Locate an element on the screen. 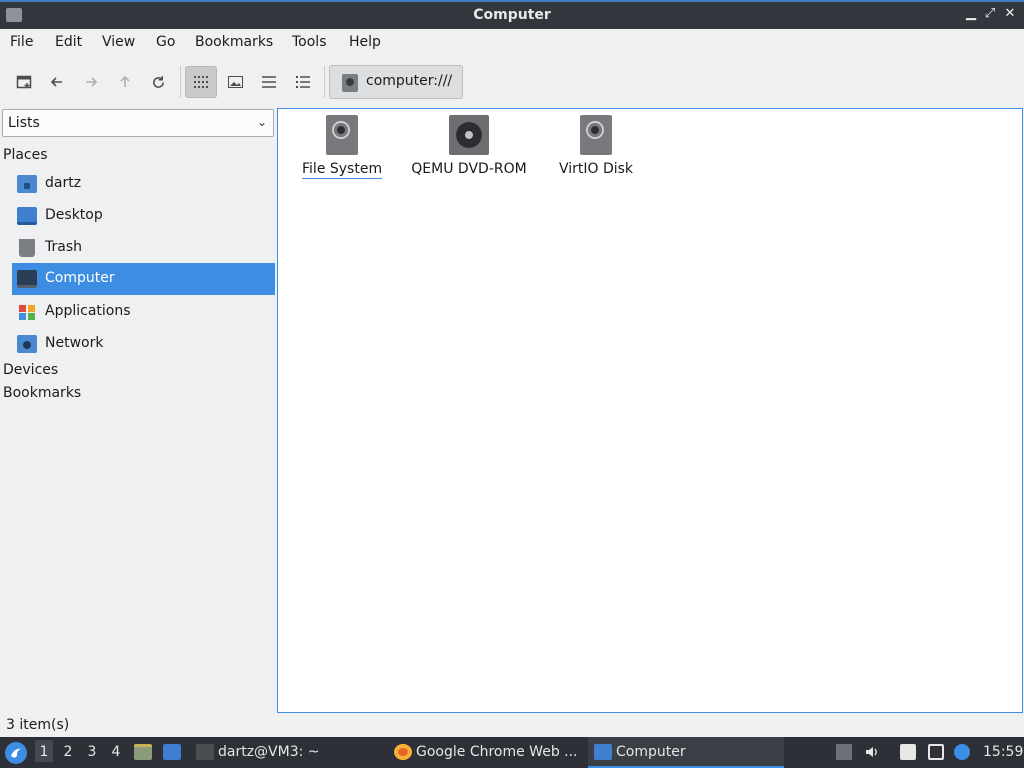  compact-view-button is located at coordinates (269, 82).